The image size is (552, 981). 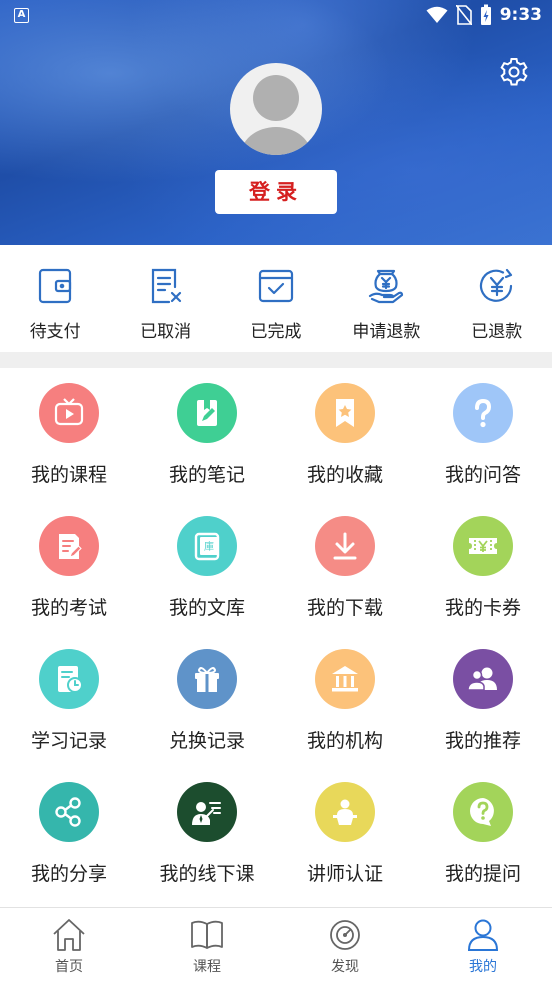 I want to click on institution-icon, so click(x=345, y=679).